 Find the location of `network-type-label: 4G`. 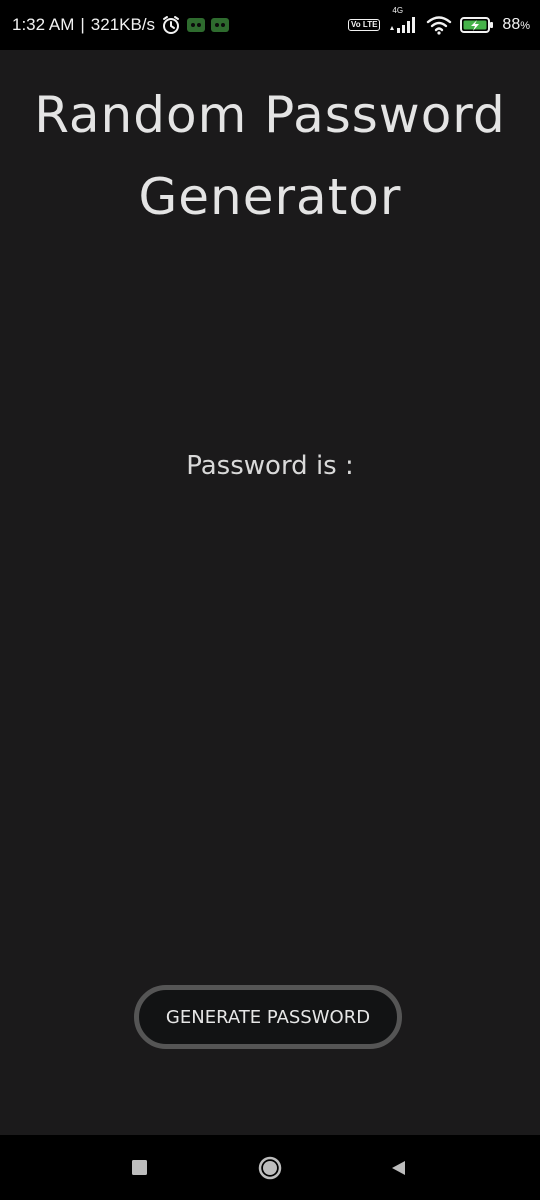

network-type-label: 4G is located at coordinates (398, 10).